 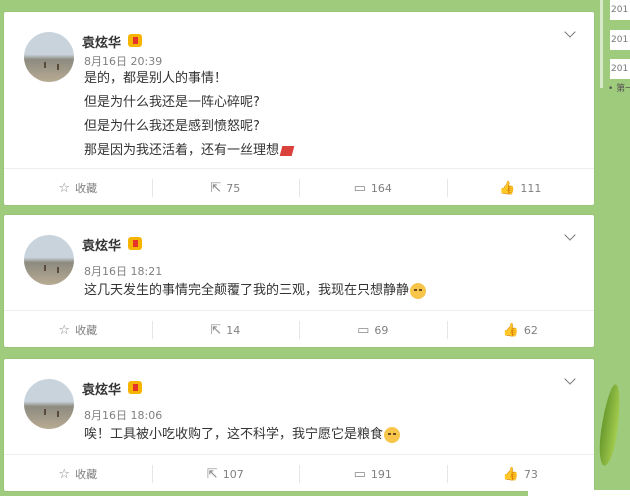 What do you see at coordinates (530, 330) in the screenshot?
I see `like-count: 62` at bounding box center [530, 330].